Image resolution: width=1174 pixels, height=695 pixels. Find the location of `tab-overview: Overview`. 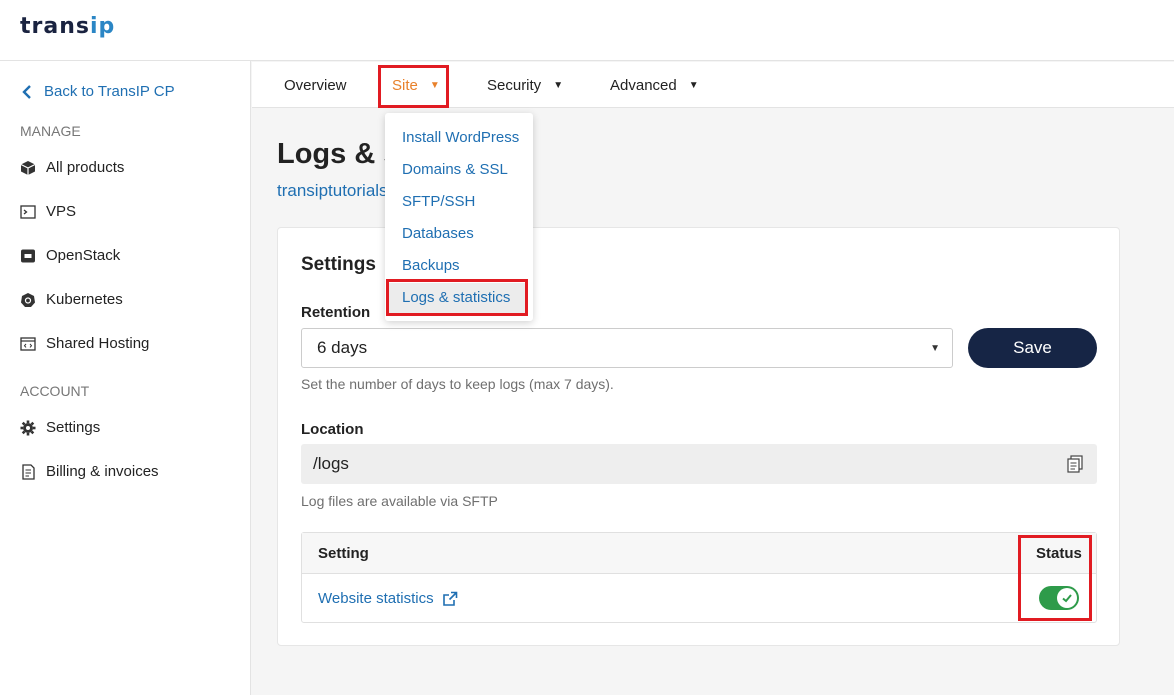

tab-overview: Overview is located at coordinates (315, 85).